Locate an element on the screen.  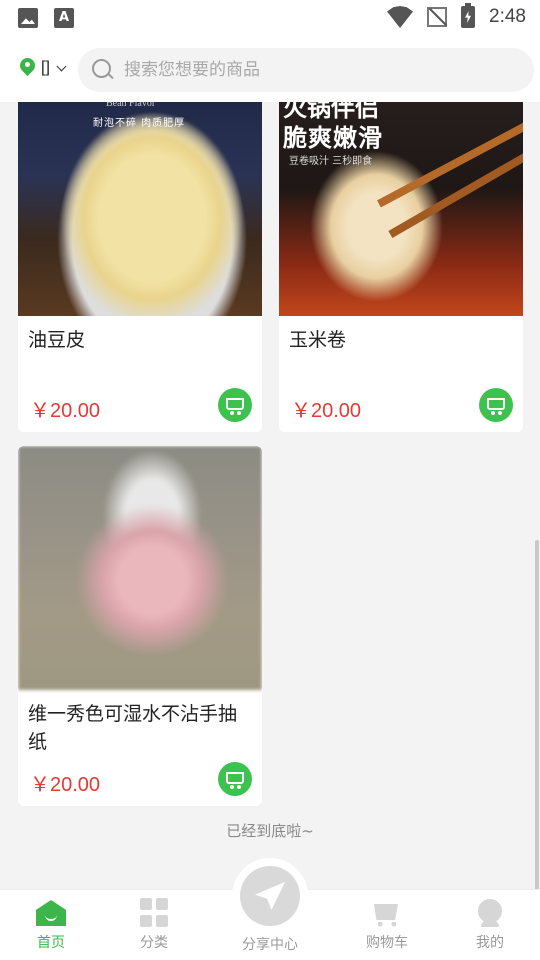
category-icon is located at coordinates (154, 913).